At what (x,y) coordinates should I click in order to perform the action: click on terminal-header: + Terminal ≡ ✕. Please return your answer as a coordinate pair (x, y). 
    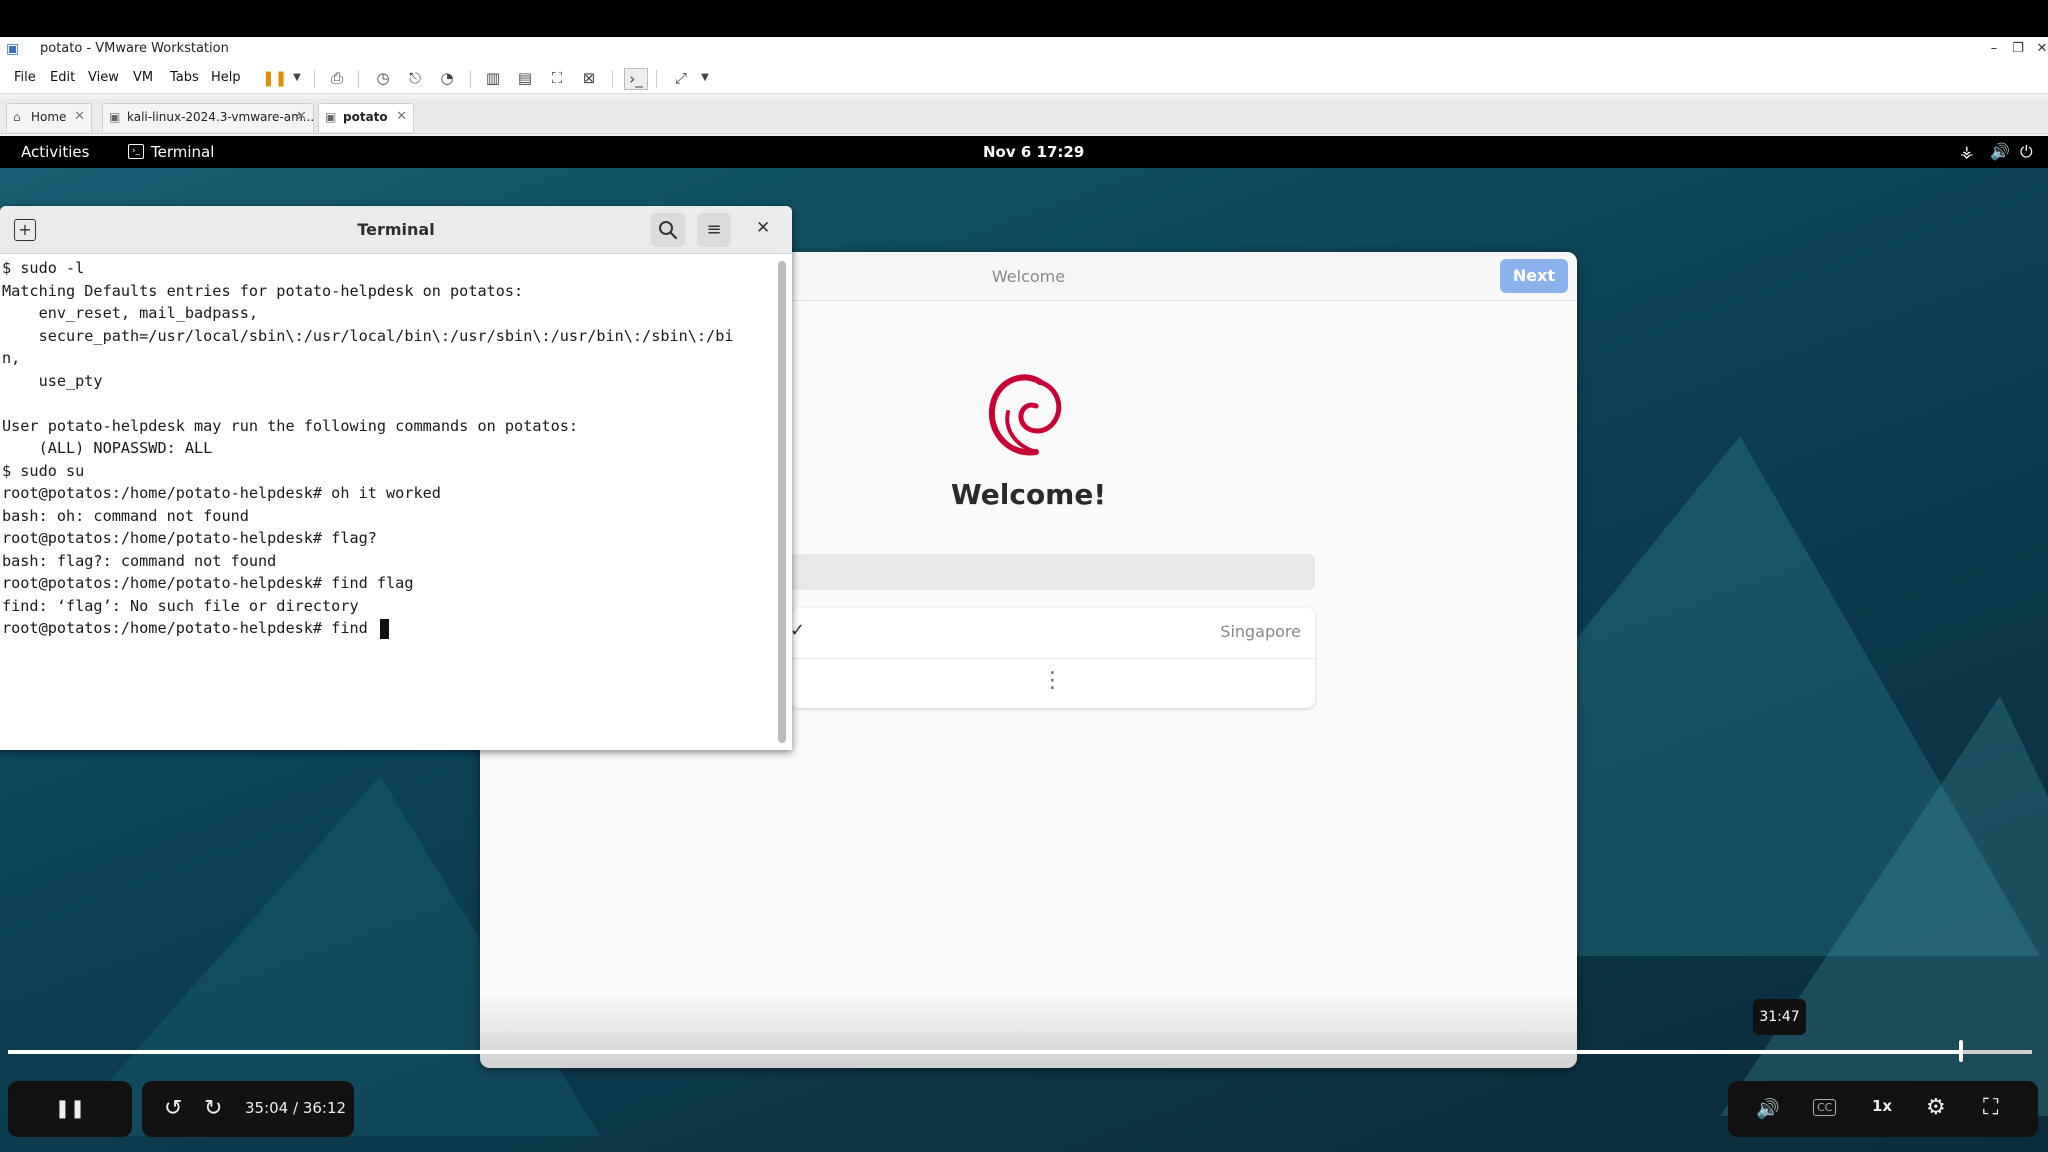
    Looking at the image, I should click on (396, 230).